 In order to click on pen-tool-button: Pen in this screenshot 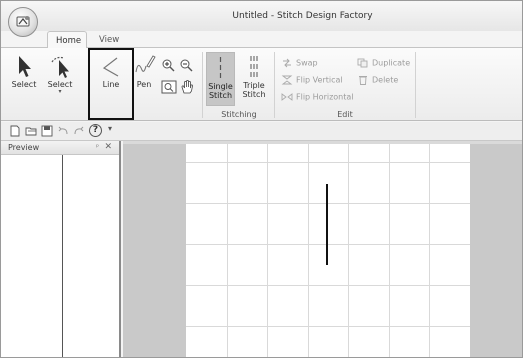, I will do `click(144, 70)`.